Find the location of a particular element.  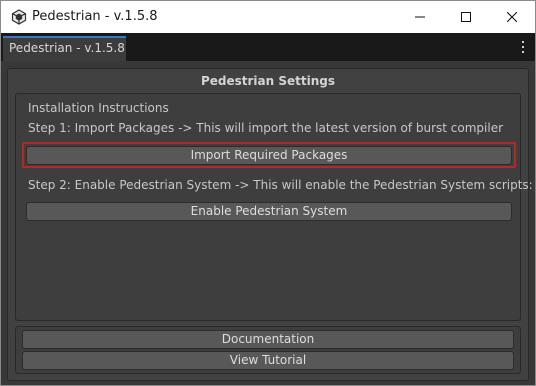

maximize-button is located at coordinates (466, 17).